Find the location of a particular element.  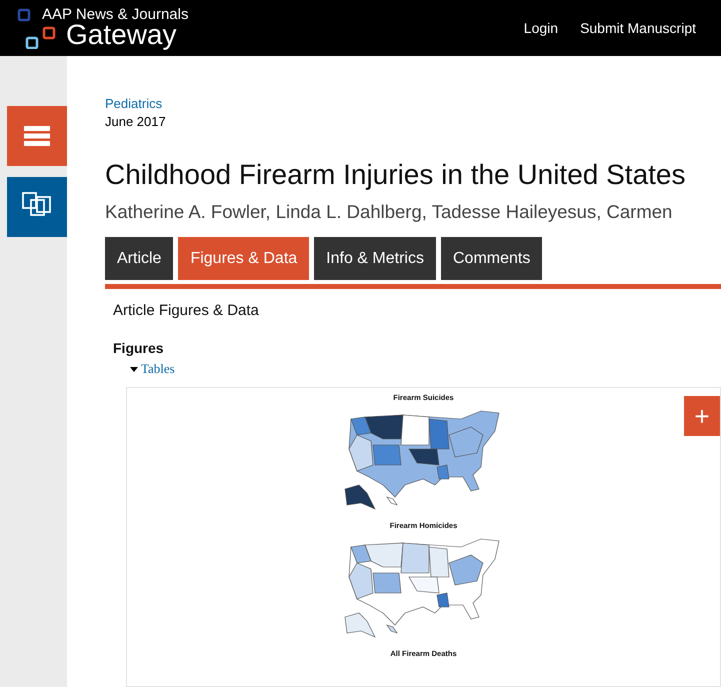

menu-button is located at coordinates (37, 136).